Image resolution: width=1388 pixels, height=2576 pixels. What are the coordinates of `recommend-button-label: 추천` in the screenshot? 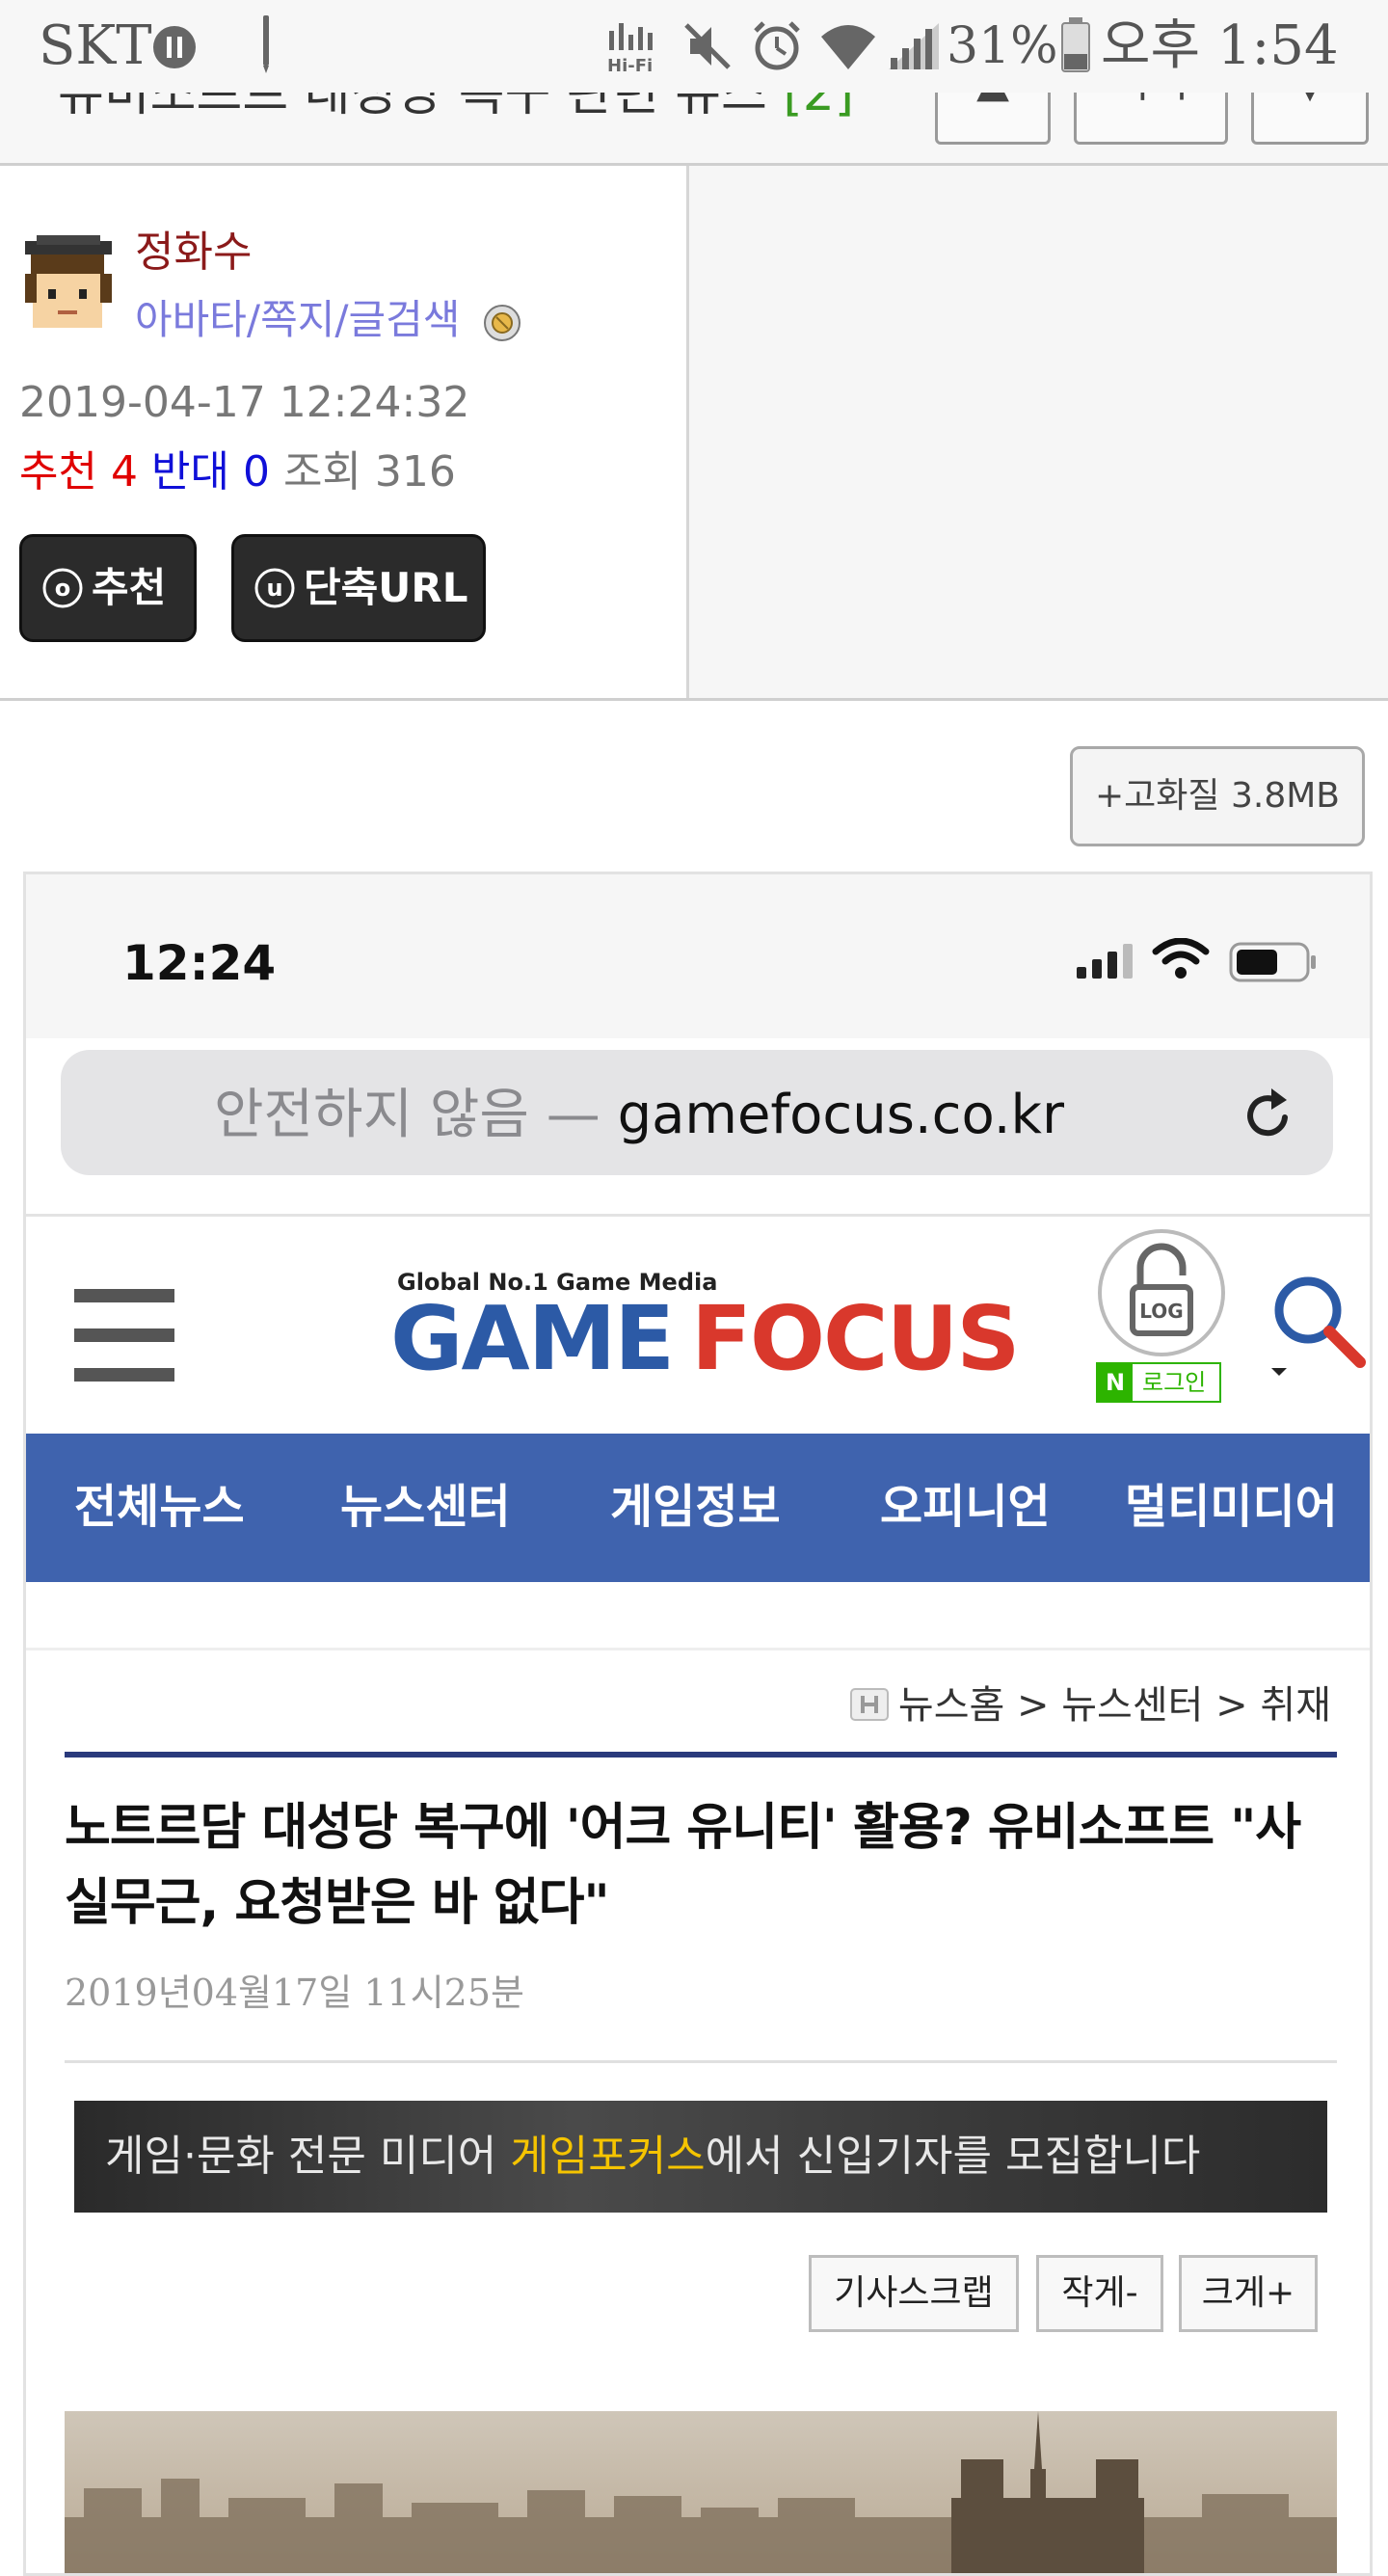 It's located at (129, 587).